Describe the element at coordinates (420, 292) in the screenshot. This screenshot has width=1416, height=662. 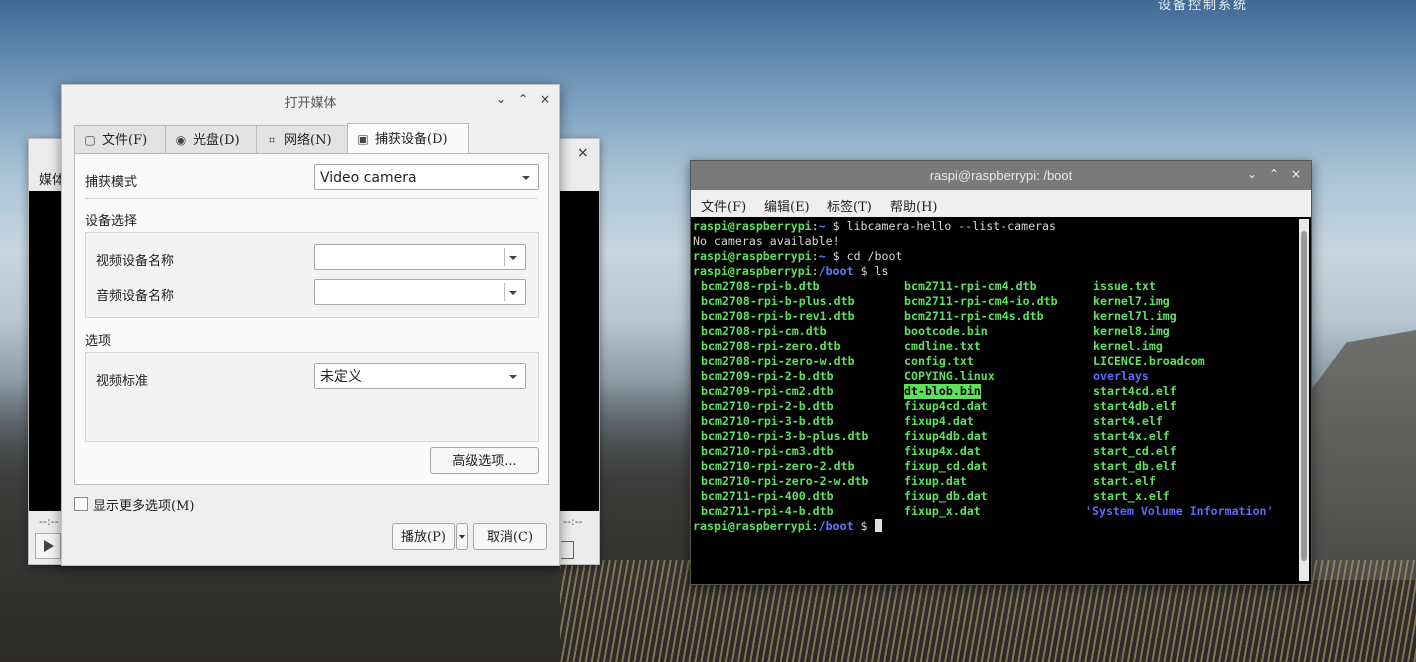
I see `audio-device-select` at that location.